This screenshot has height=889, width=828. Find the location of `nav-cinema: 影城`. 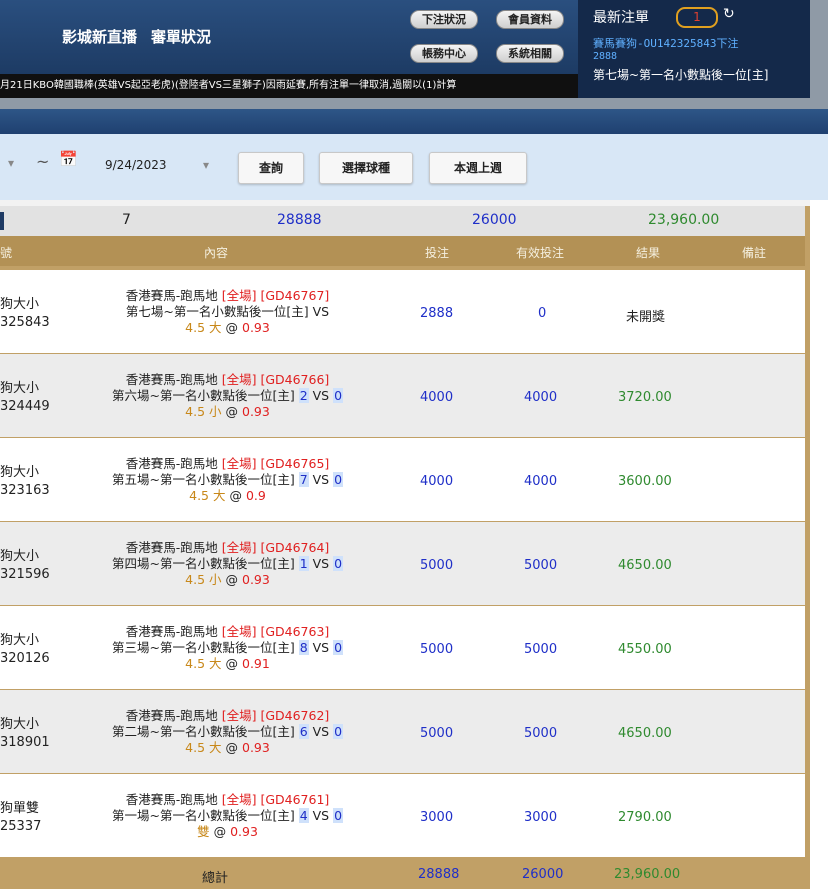

nav-cinema: 影城 is located at coordinates (77, 36).